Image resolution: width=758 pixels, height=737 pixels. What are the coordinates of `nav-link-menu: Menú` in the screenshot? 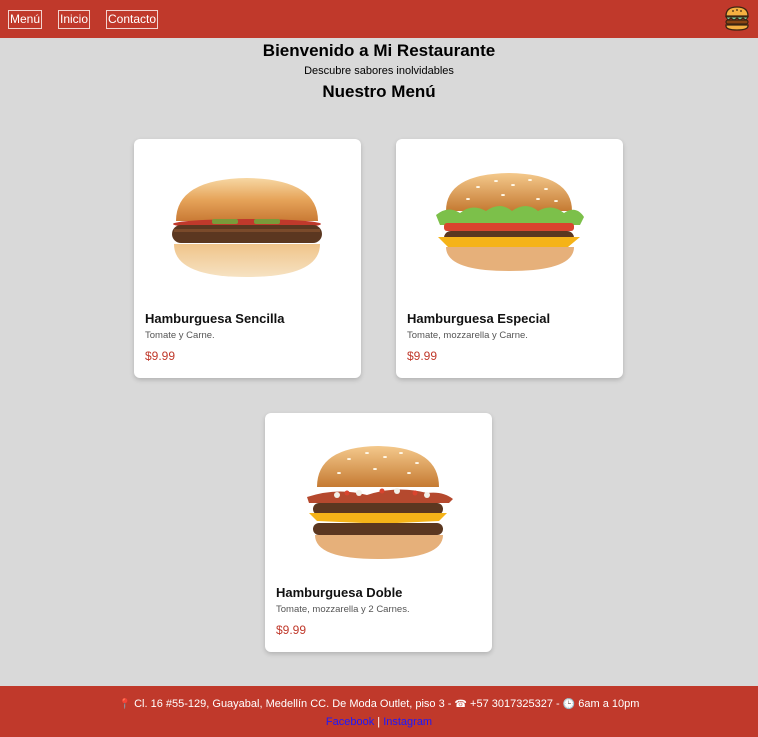 It's located at (25, 19).